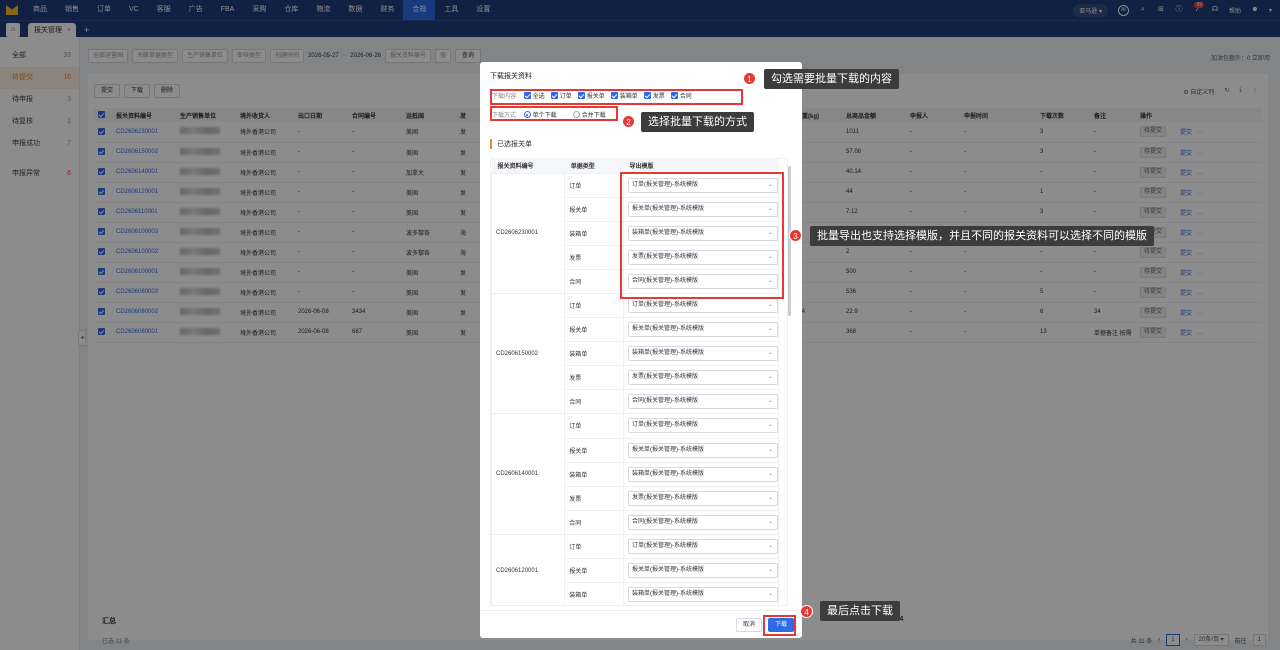 This screenshot has height=650, width=1280. What do you see at coordinates (749, 625) in the screenshot?
I see `cancel-button: 取消` at bounding box center [749, 625].